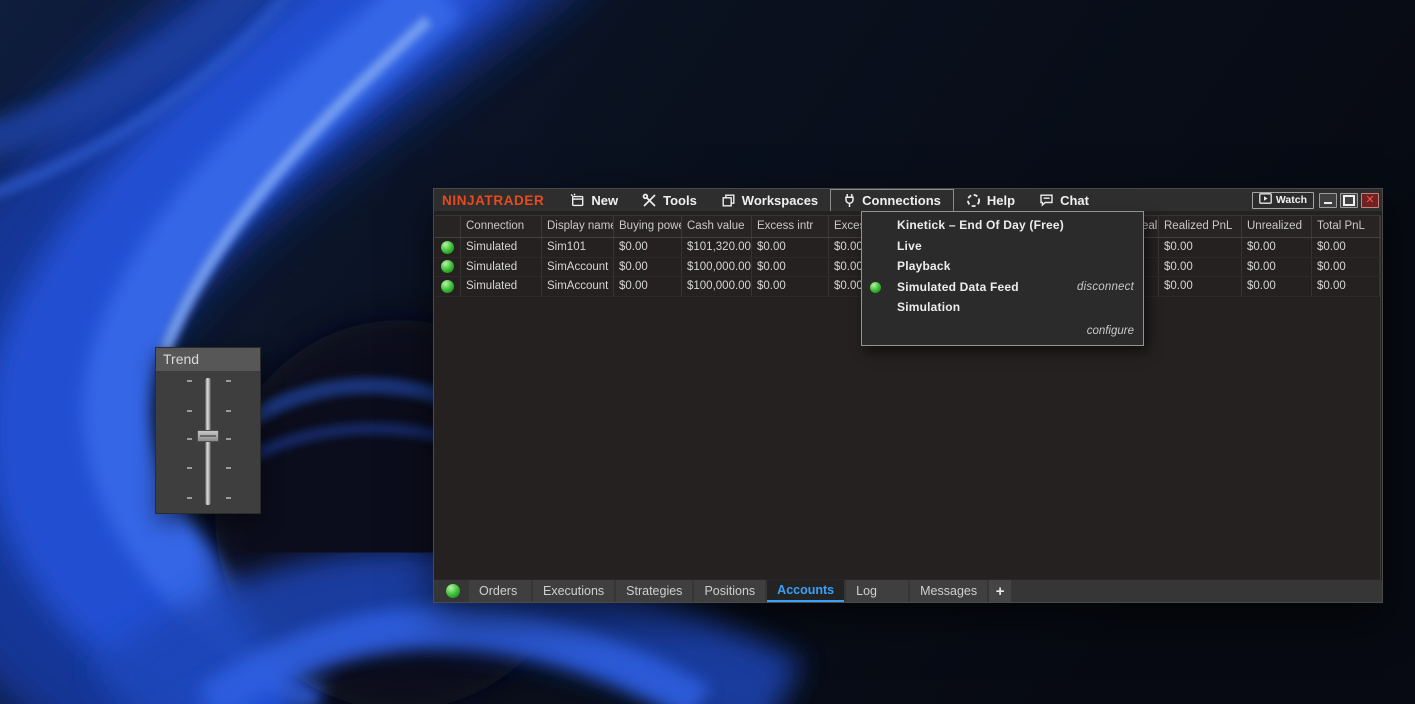  Describe the element at coordinates (929, 307) in the screenshot. I see `connections-menu-item-label: Simulation` at that location.